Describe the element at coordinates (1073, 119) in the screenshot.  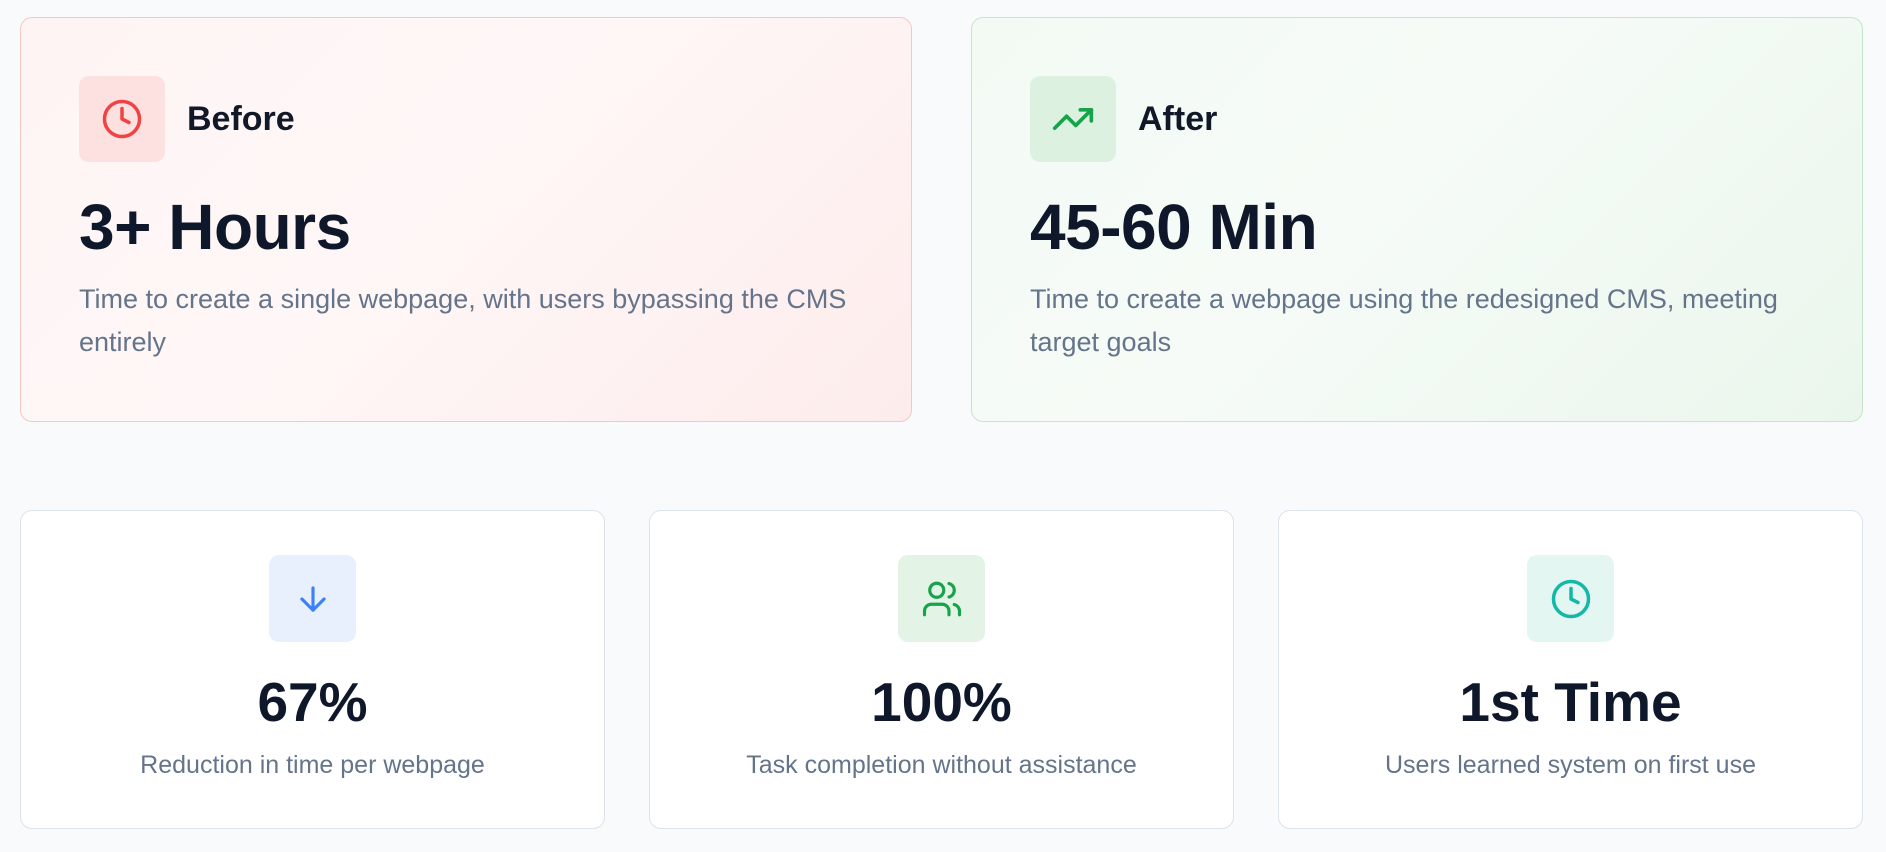
I see `trending-up-icon` at that location.